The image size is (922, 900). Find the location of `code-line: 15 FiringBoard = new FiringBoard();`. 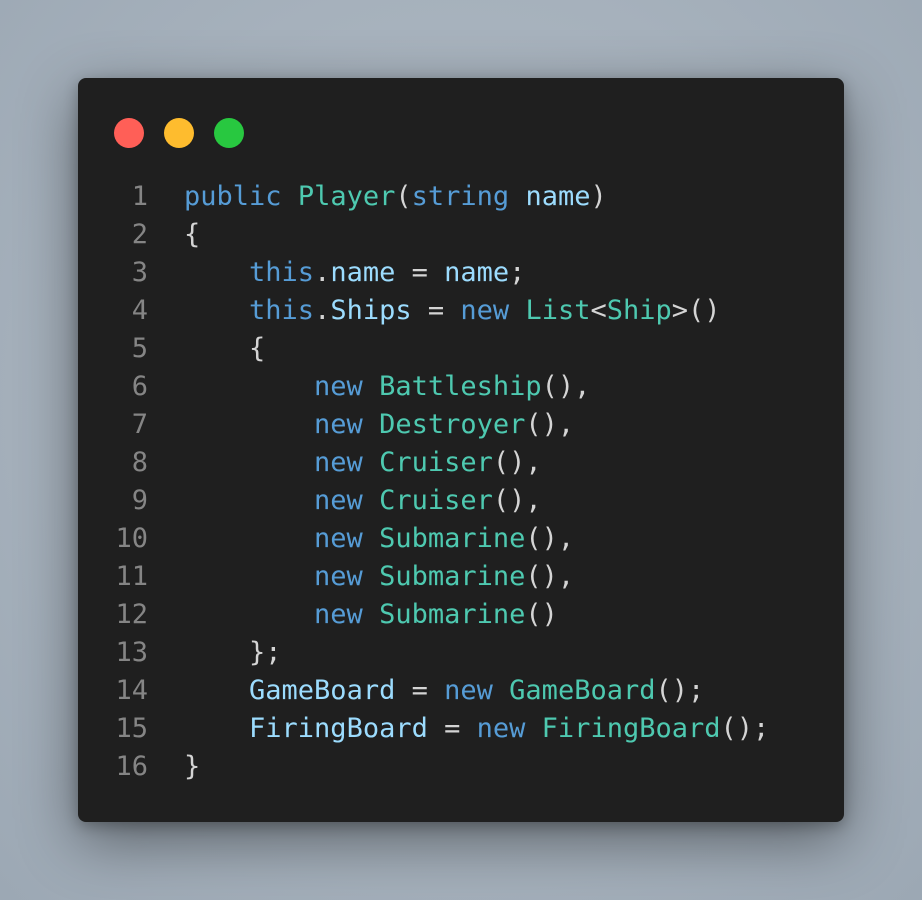

code-line: 15 FiringBoard = new FiringBoard(); is located at coordinates (461, 729).